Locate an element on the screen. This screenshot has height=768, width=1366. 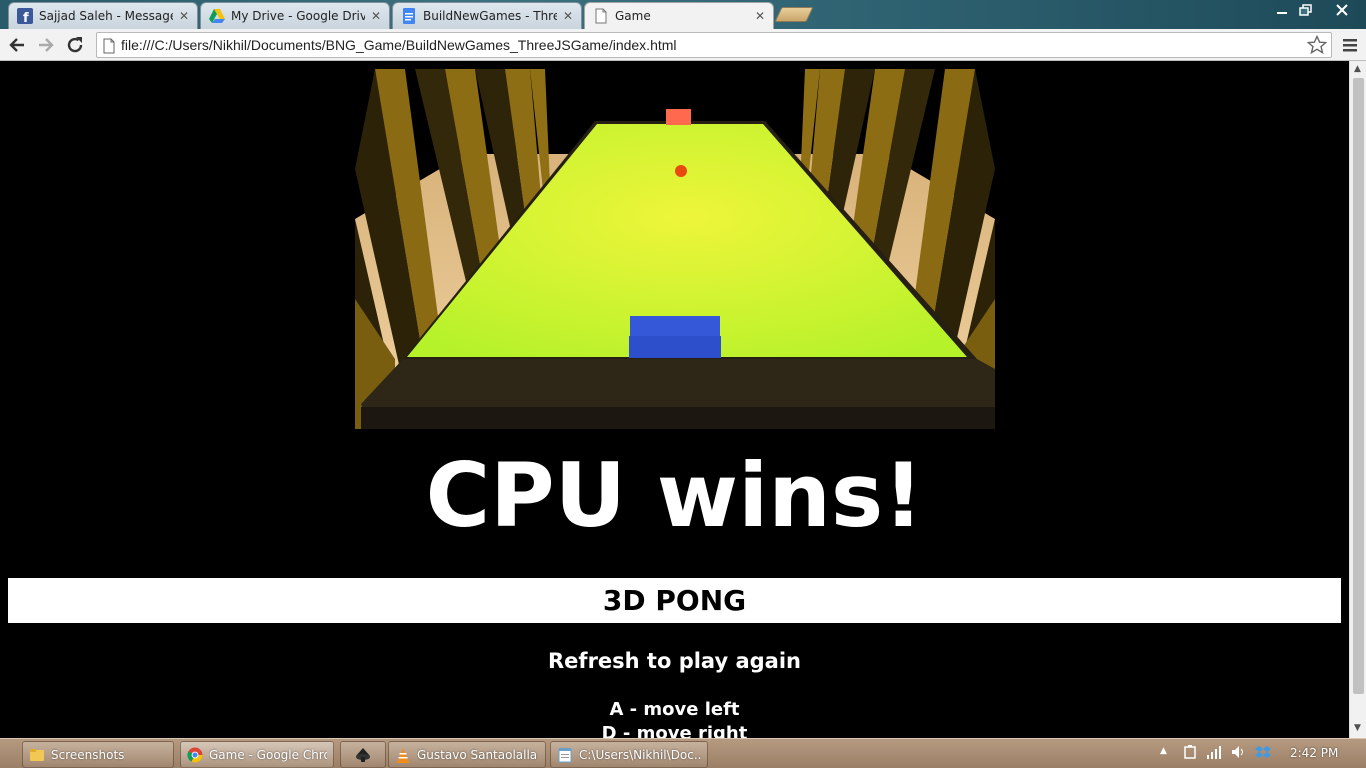
back-arrow-icon is located at coordinates (16, 45).